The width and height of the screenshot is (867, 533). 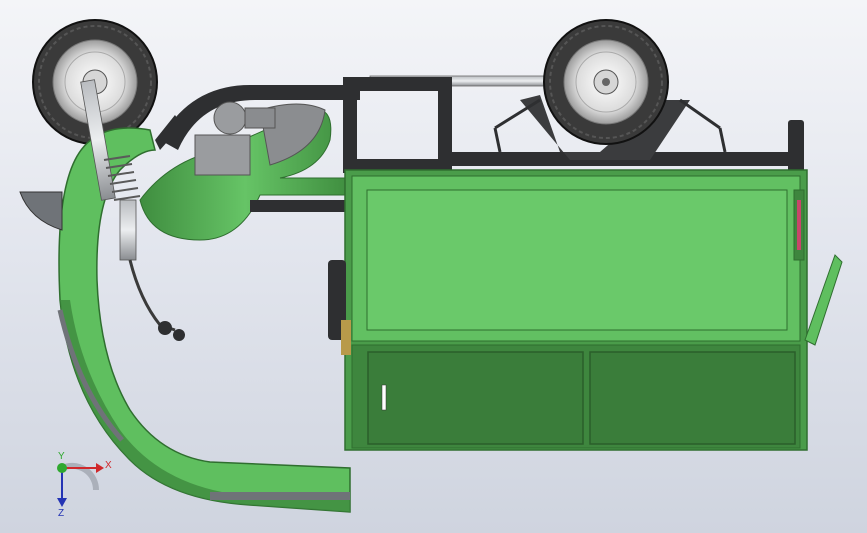 What do you see at coordinates (606, 82) in the screenshot?
I see `rear-wheel` at bounding box center [606, 82].